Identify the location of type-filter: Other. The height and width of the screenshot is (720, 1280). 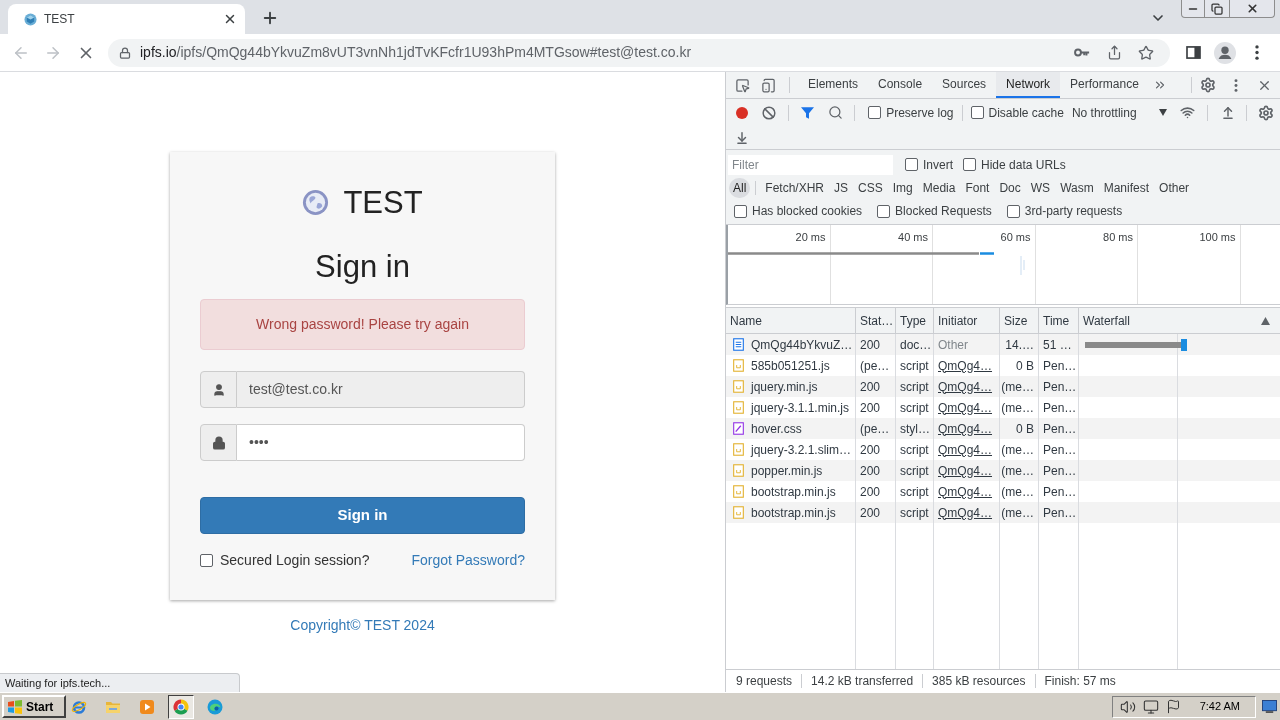
(1174, 188).